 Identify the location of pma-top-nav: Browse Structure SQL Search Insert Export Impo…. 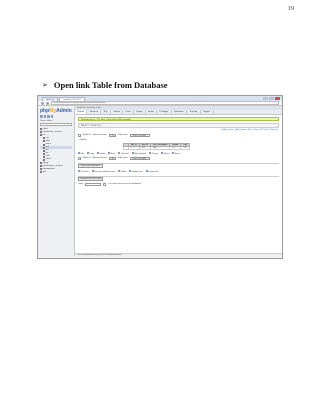
(178, 112).